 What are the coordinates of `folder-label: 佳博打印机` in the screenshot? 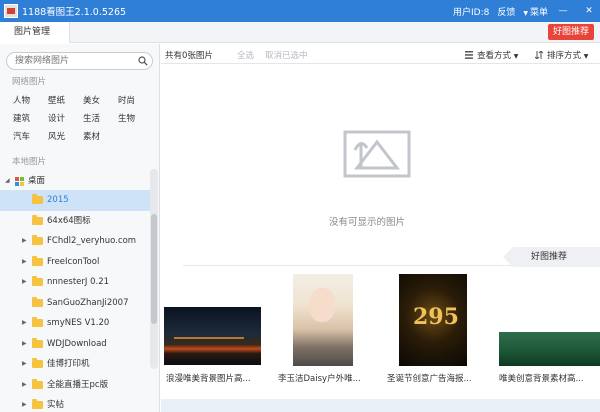 It's located at (68, 364).